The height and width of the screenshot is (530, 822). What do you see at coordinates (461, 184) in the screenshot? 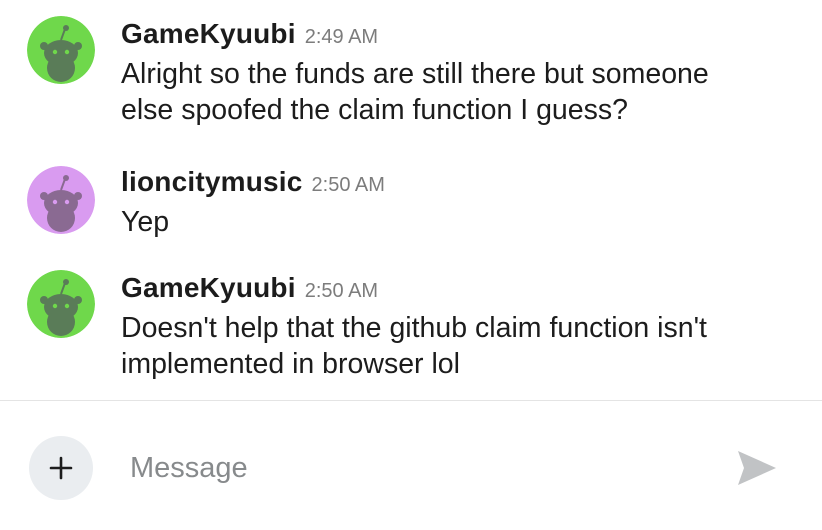
I see `message-meta: lioncitymusic 2:50 AM` at bounding box center [461, 184].